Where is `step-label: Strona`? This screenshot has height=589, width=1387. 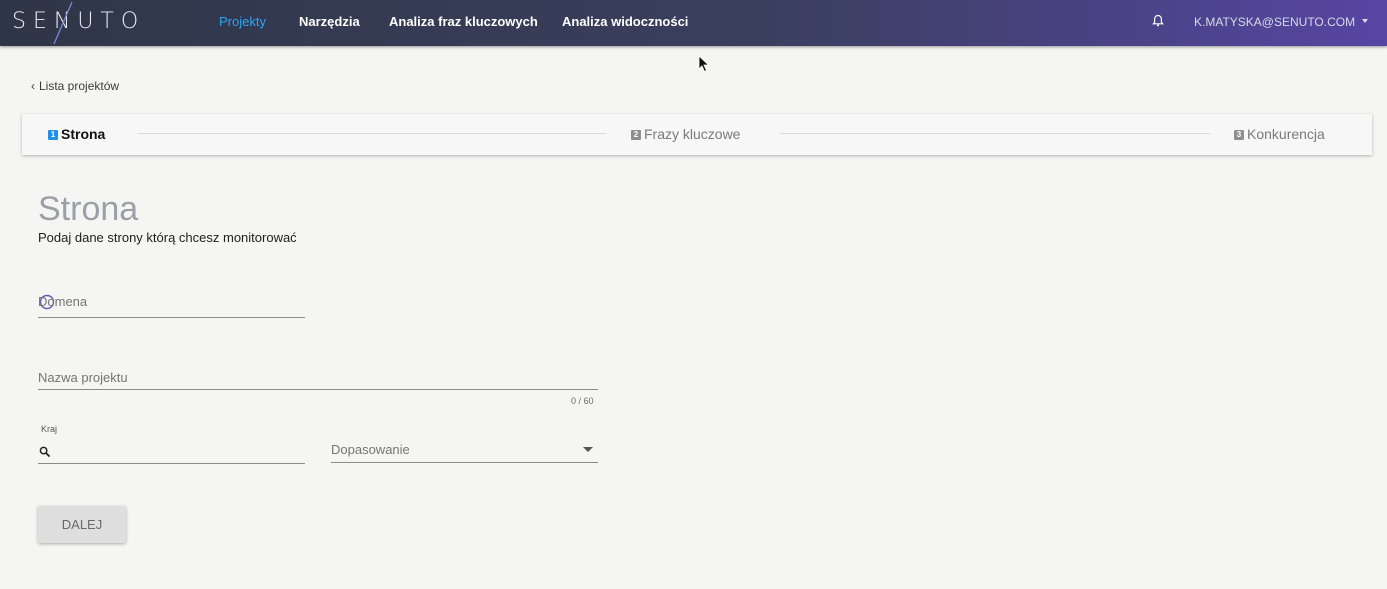
step-label: Strona is located at coordinates (83, 134).